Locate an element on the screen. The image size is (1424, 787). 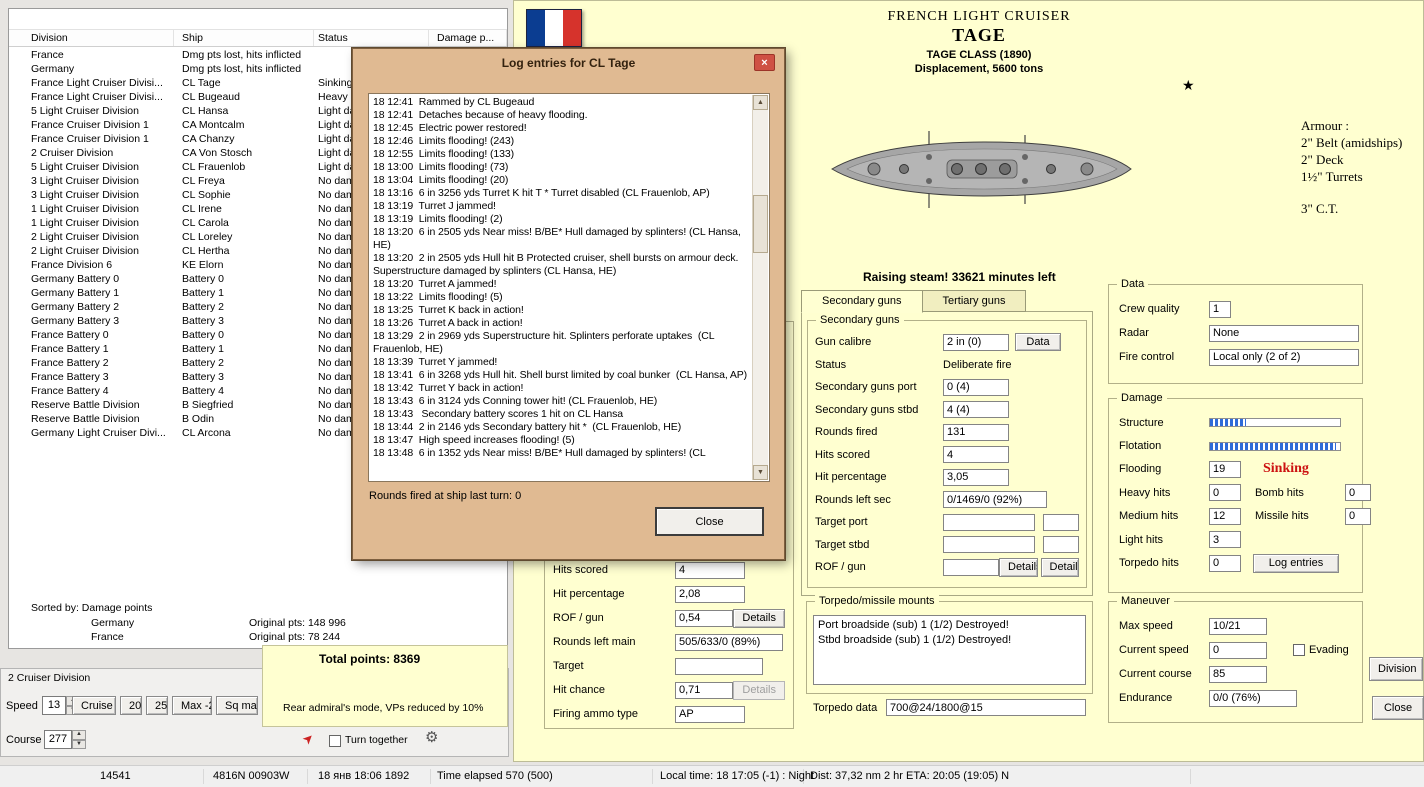
log-entry: 18 13:25 Turret K back in action! is located at coordinates (561, 310).